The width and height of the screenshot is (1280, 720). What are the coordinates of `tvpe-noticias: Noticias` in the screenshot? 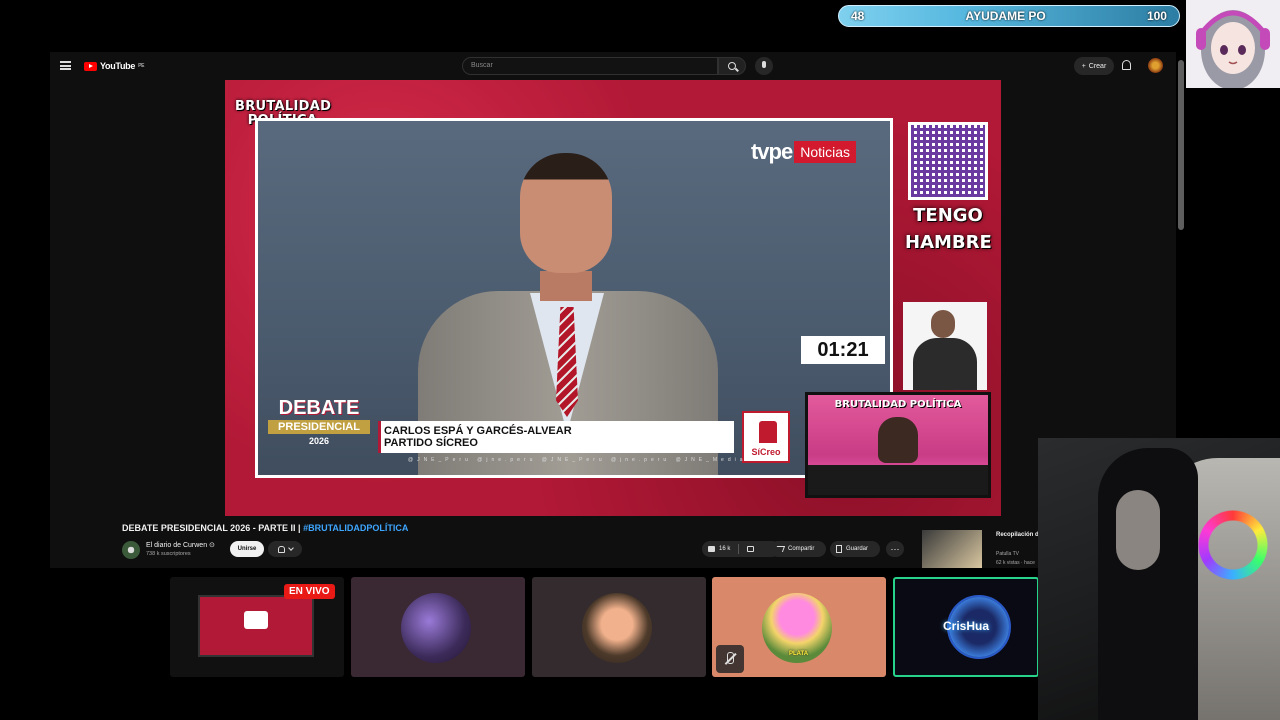 It's located at (825, 152).